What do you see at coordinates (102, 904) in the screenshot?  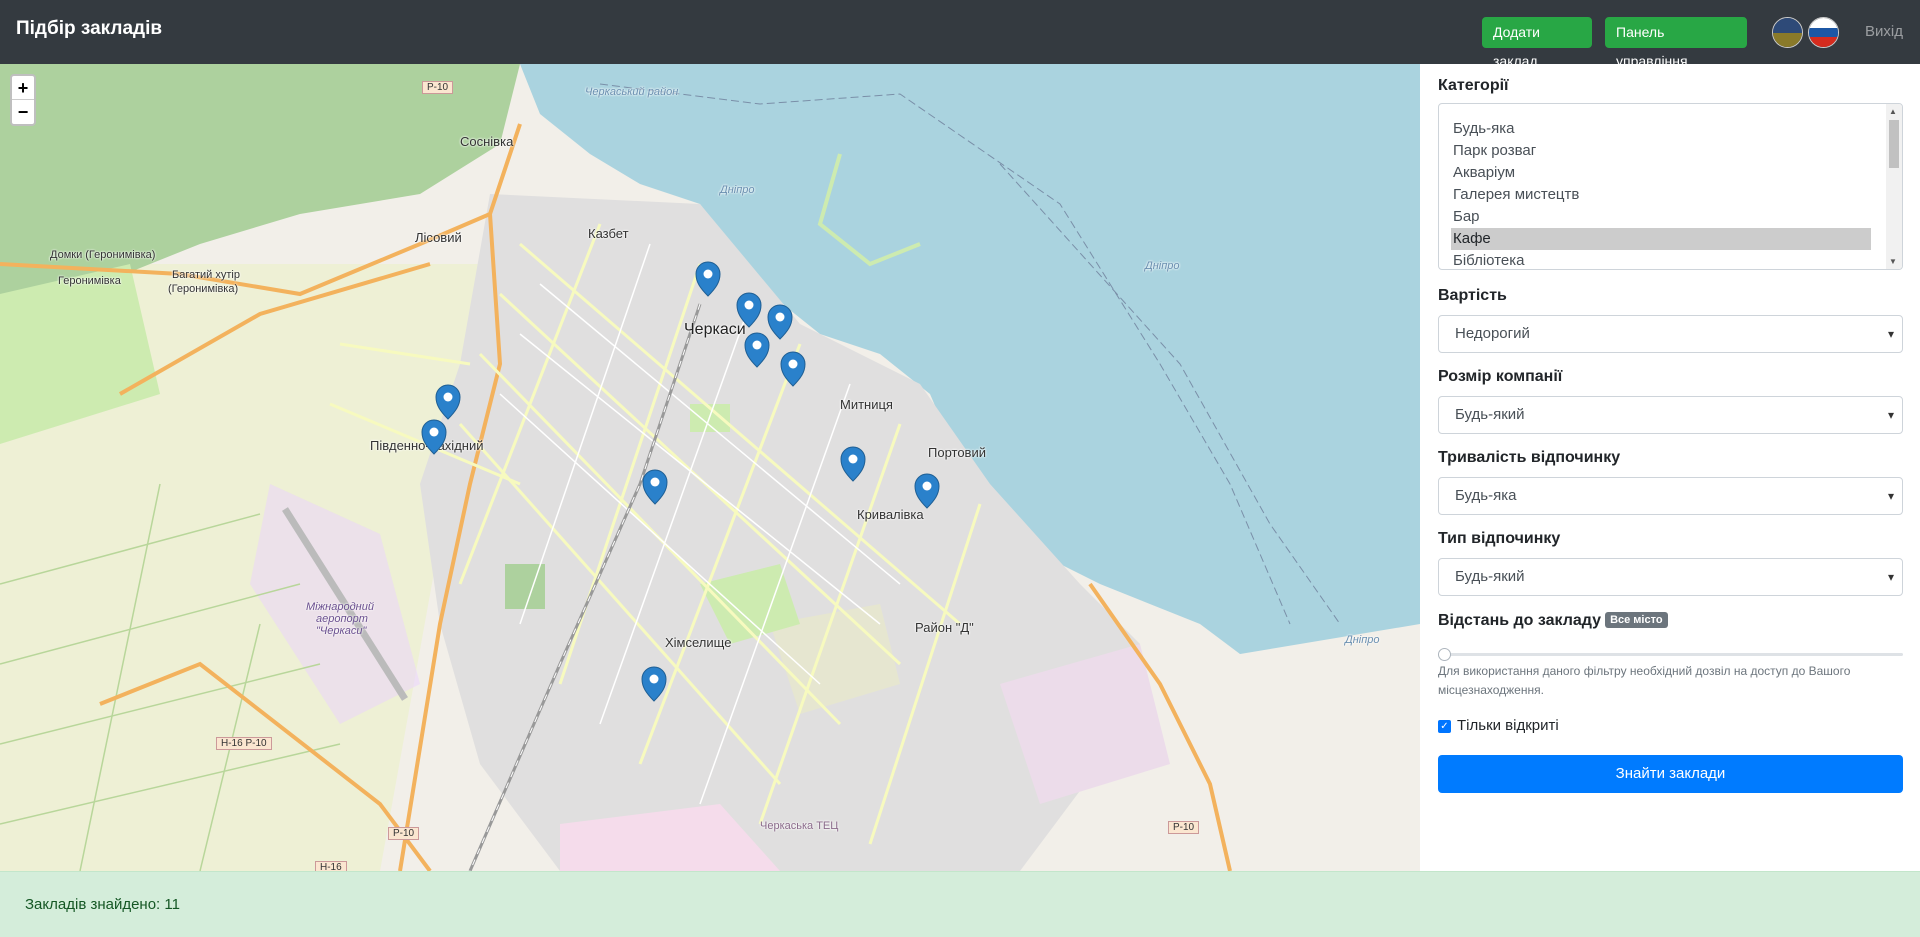 I see `results-count: Закладів знайдено: 11` at bounding box center [102, 904].